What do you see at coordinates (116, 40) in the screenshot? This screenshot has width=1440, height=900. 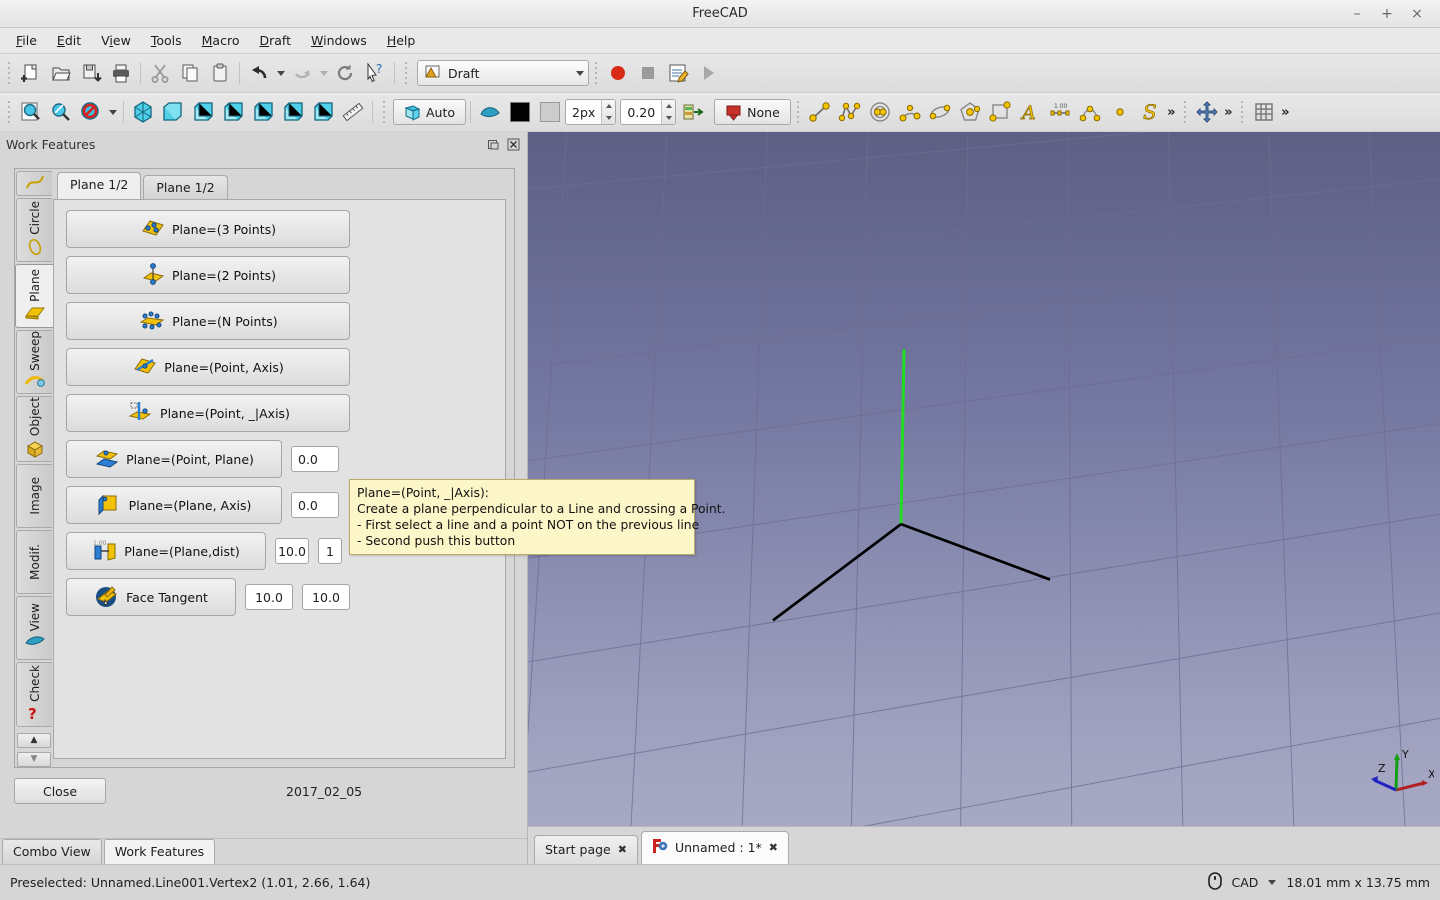 I see `menu-view: View` at bounding box center [116, 40].